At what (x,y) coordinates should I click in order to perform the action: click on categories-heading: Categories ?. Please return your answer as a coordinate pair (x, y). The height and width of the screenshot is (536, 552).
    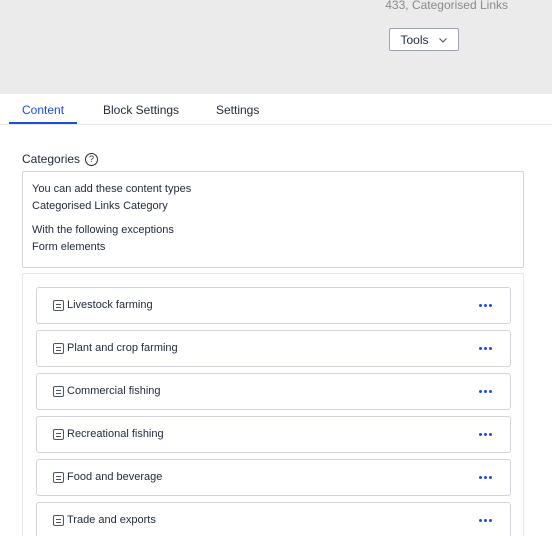
    Looking at the image, I should click on (60, 159).